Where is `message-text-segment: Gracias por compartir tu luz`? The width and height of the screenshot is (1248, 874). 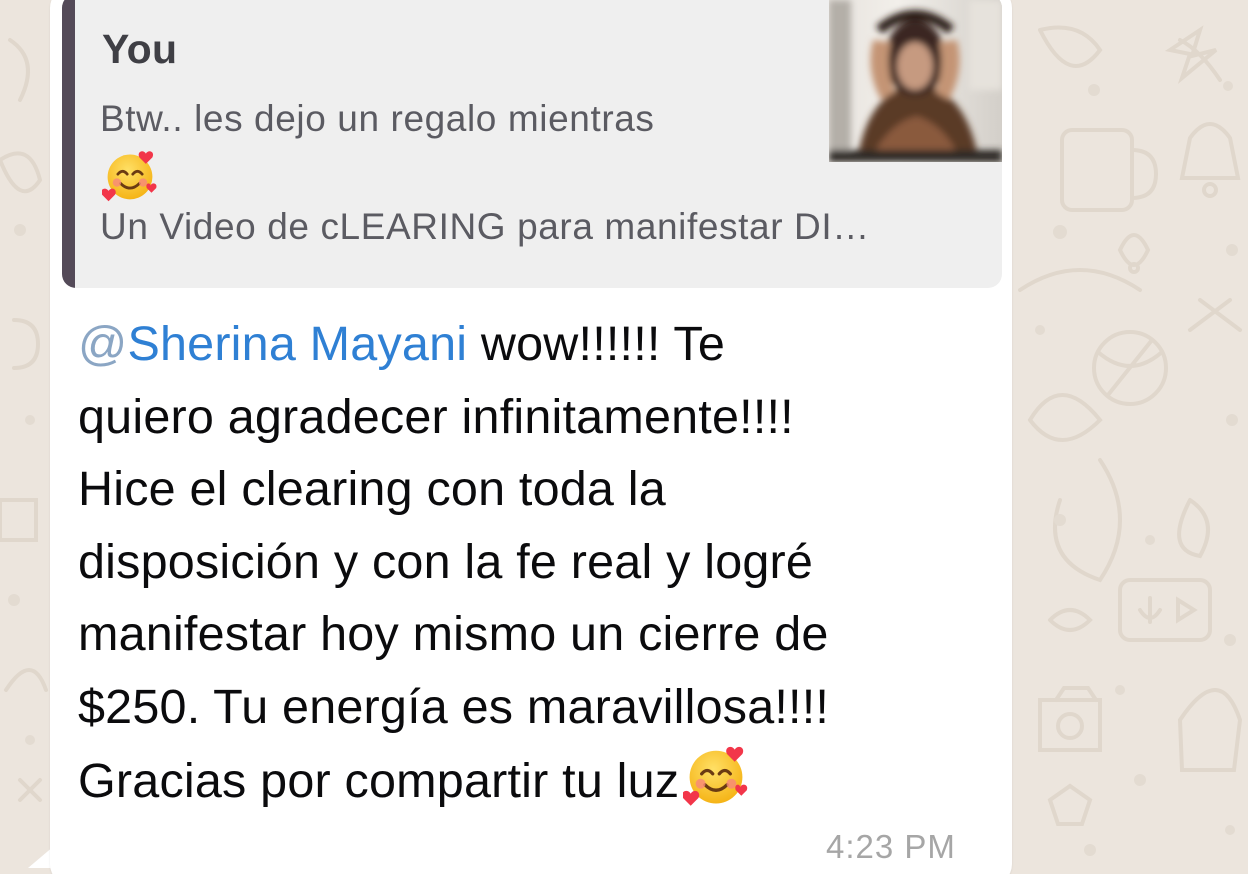 message-text-segment: Gracias por compartir tu luz is located at coordinates (379, 781).